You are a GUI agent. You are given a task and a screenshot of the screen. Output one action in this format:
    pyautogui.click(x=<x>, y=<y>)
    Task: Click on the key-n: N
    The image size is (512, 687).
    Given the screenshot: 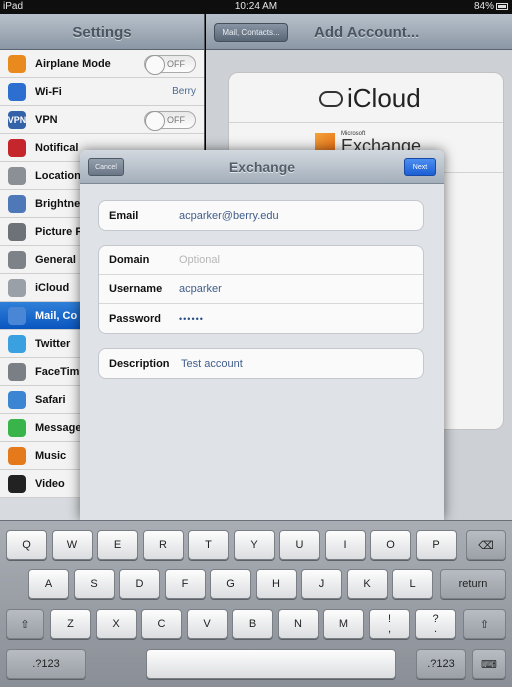 What is the action you would take?
    pyautogui.click(x=298, y=624)
    